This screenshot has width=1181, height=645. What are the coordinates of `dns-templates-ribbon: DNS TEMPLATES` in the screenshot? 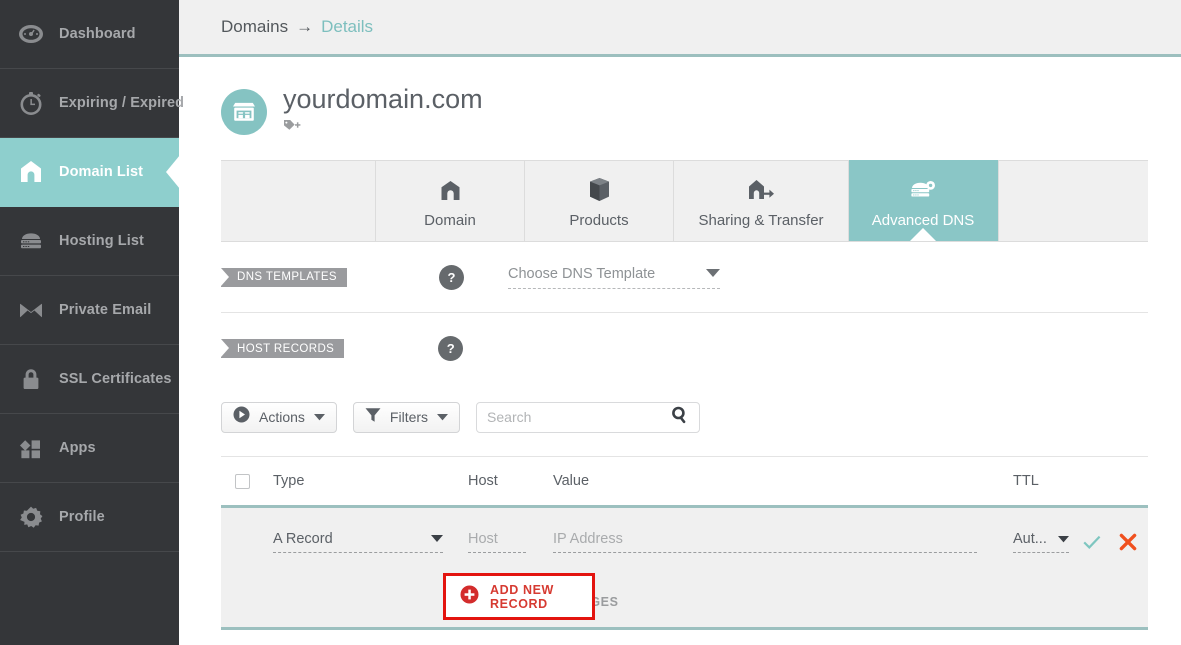 It's located at (284, 277).